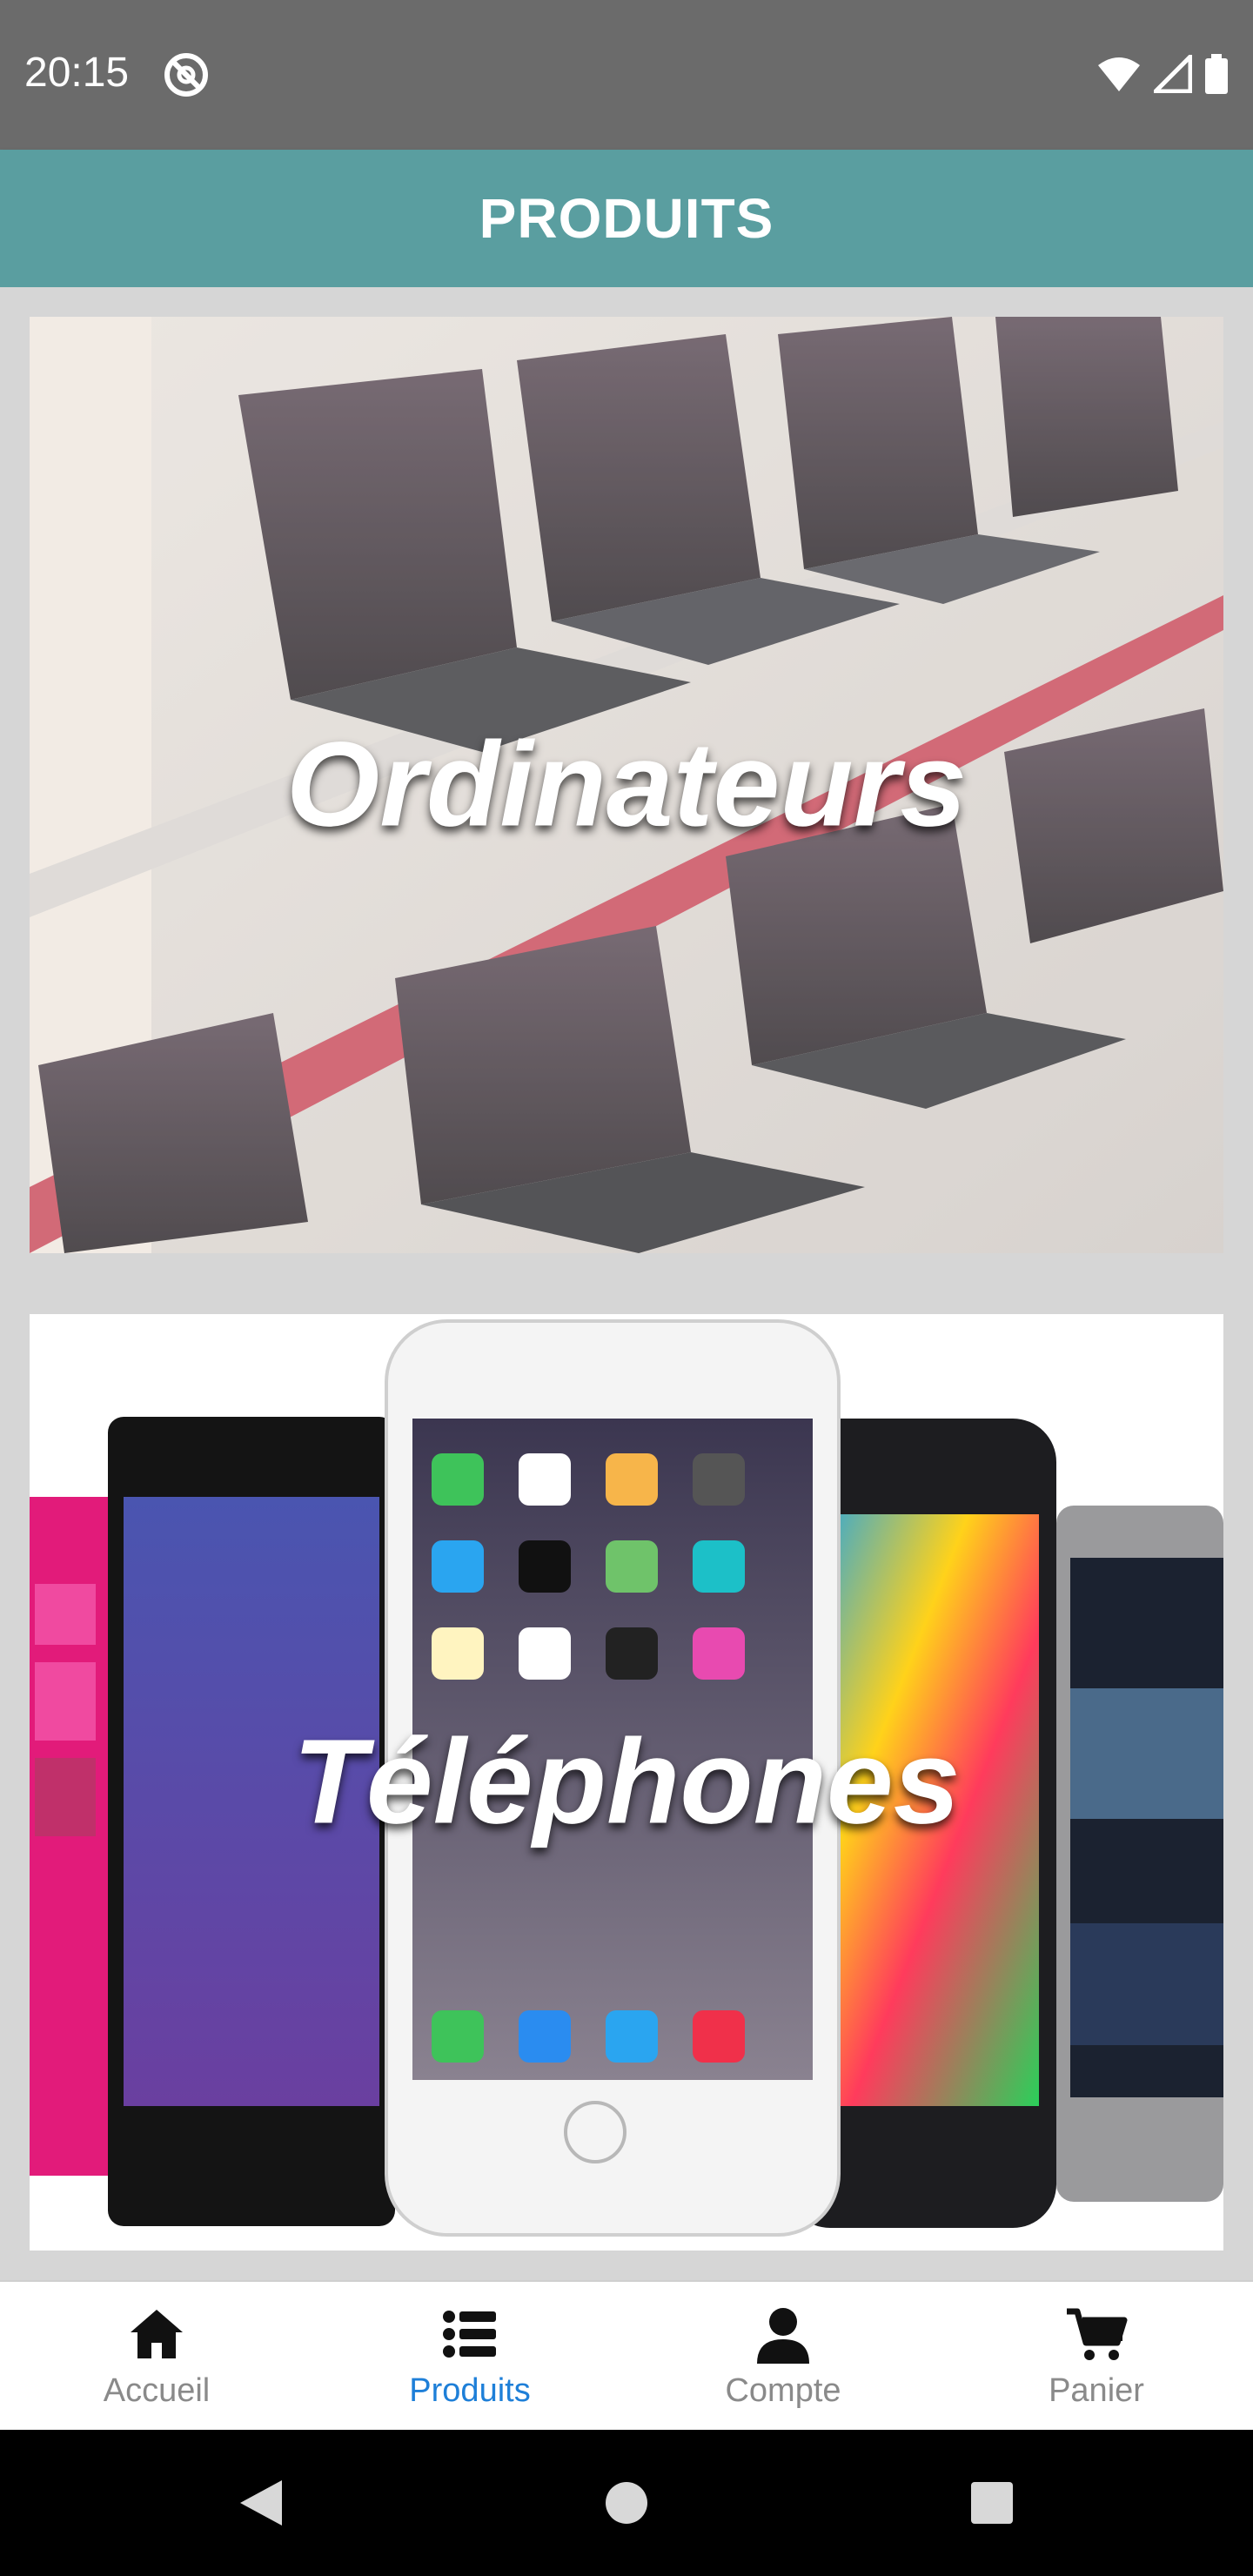 The height and width of the screenshot is (2576, 1253). I want to click on home-circle-icon, so click(626, 2503).